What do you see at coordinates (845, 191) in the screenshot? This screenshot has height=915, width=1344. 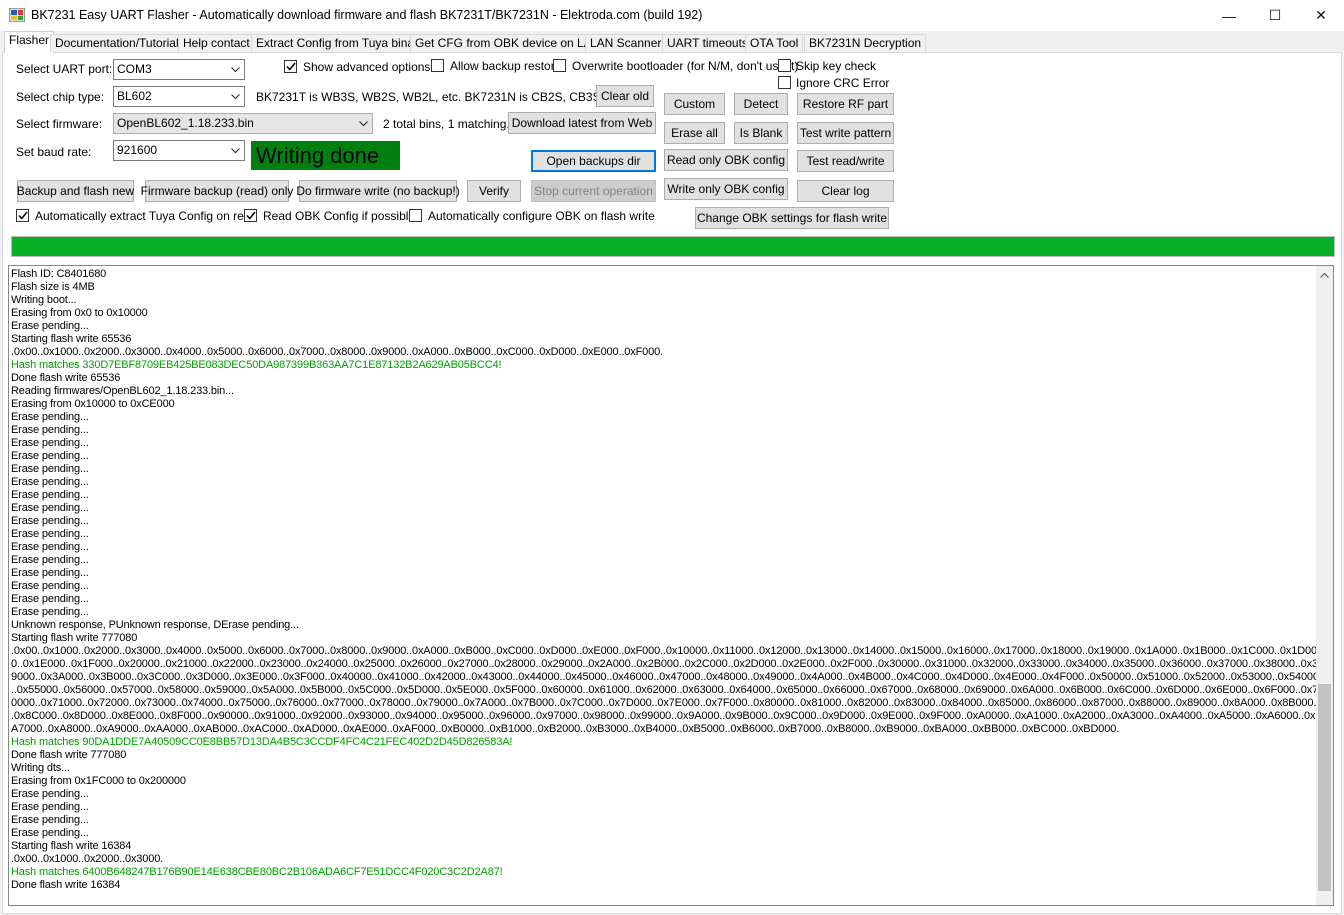 I see `clear-log-button: Clear log` at bounding box center [845, 191].